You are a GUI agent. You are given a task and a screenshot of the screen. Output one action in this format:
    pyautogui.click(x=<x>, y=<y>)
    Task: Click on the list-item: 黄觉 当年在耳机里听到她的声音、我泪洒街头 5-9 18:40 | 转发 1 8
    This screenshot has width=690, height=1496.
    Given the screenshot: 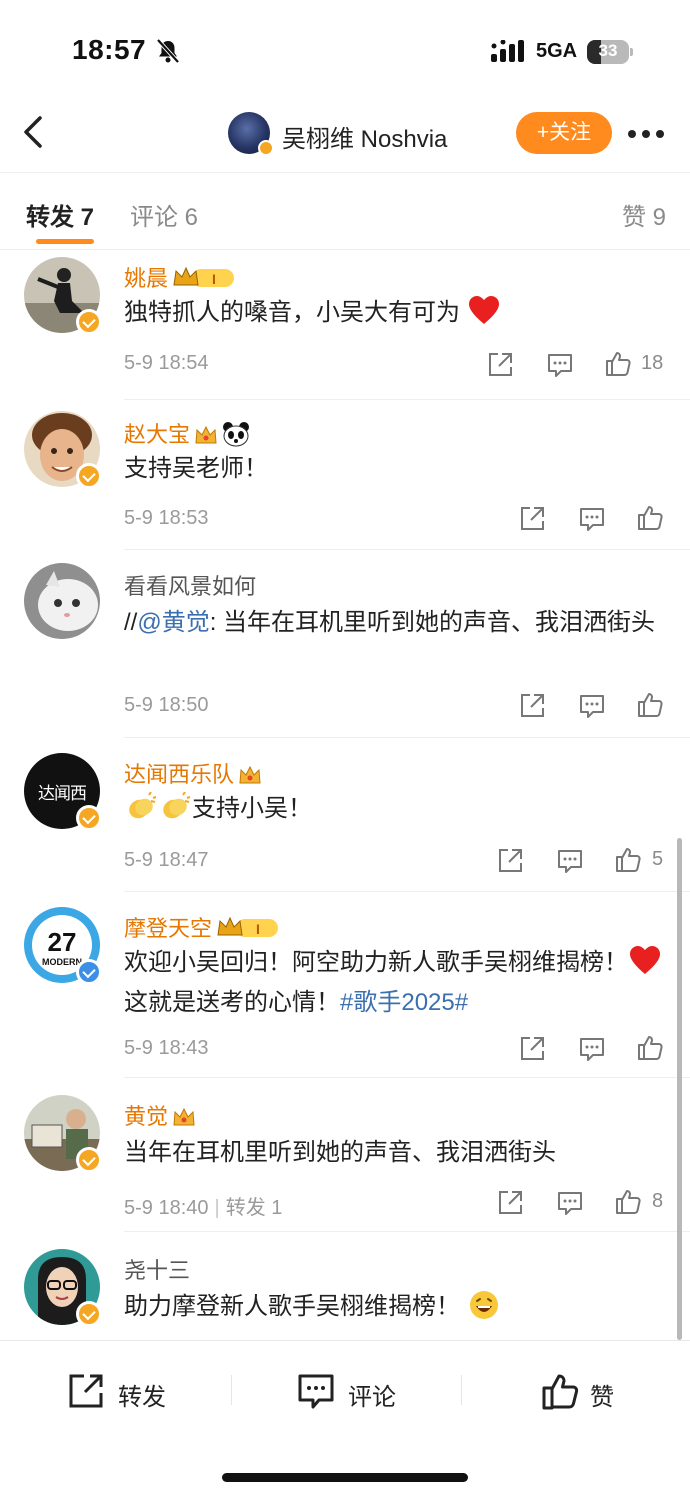 What is the action you would take?
    pyautogui.click(x=345, y=1154)
    